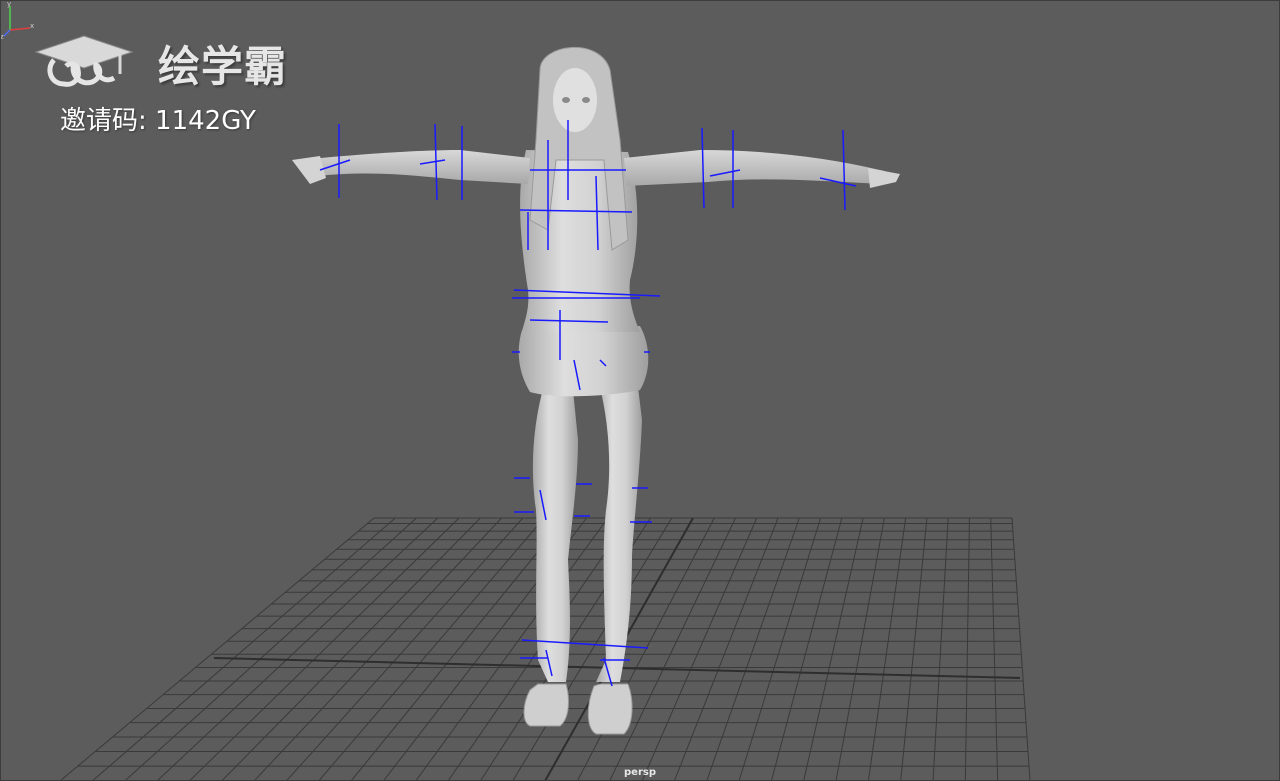 This screenshot has height=781, width=1280. What do you see at coordinates (640, 772) in the screenshot?
I see `camera-label: persp` at bounding box center [640, 772].